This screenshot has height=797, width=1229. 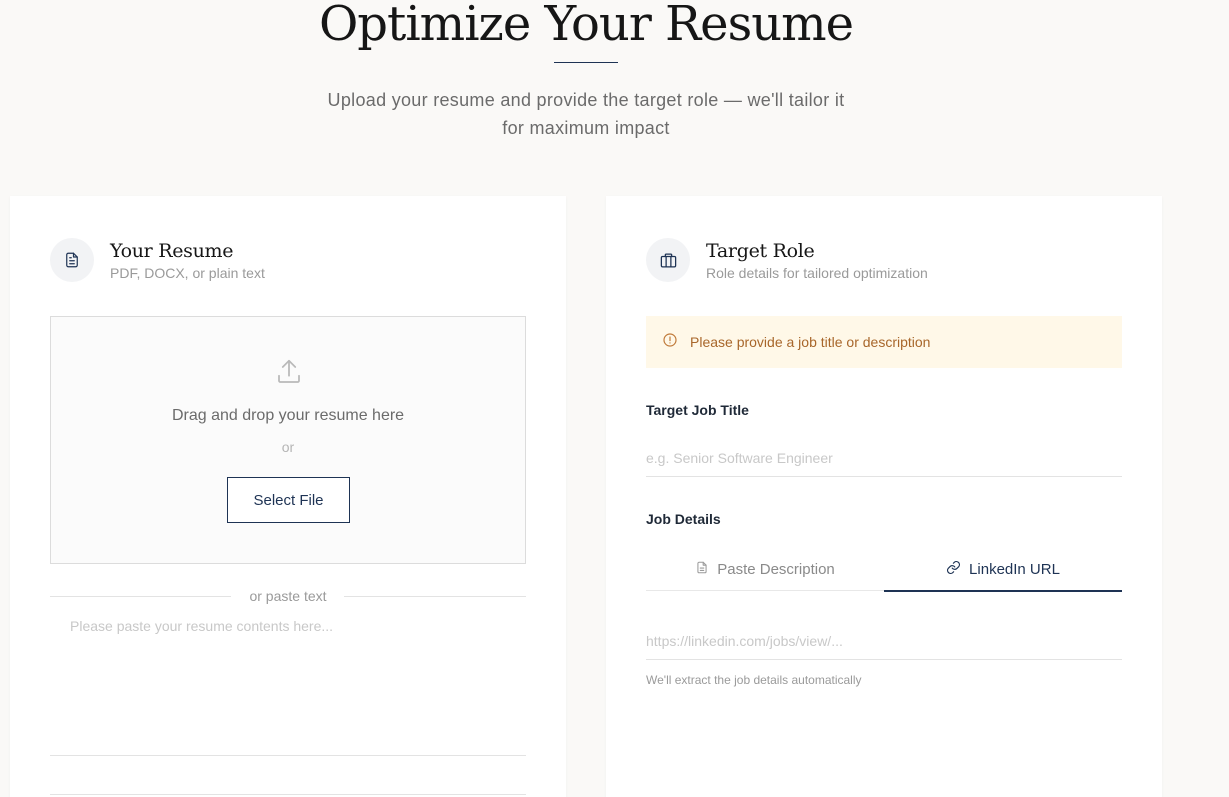 What do you see at coordinates (288, 794) in the screenshot?
I see `divider` at bounding box center [288, 794].